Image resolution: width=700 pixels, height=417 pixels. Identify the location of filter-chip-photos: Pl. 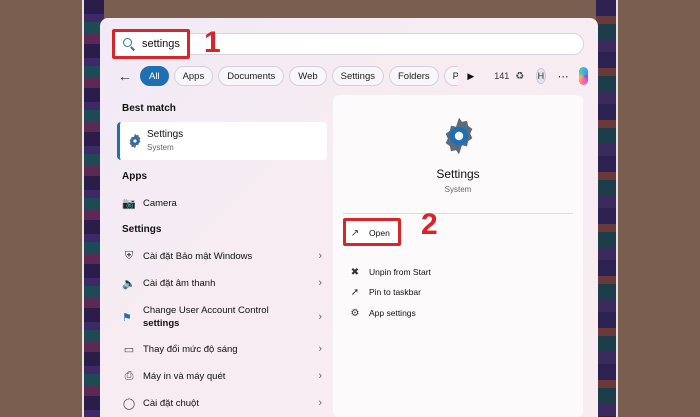
(451, 76).